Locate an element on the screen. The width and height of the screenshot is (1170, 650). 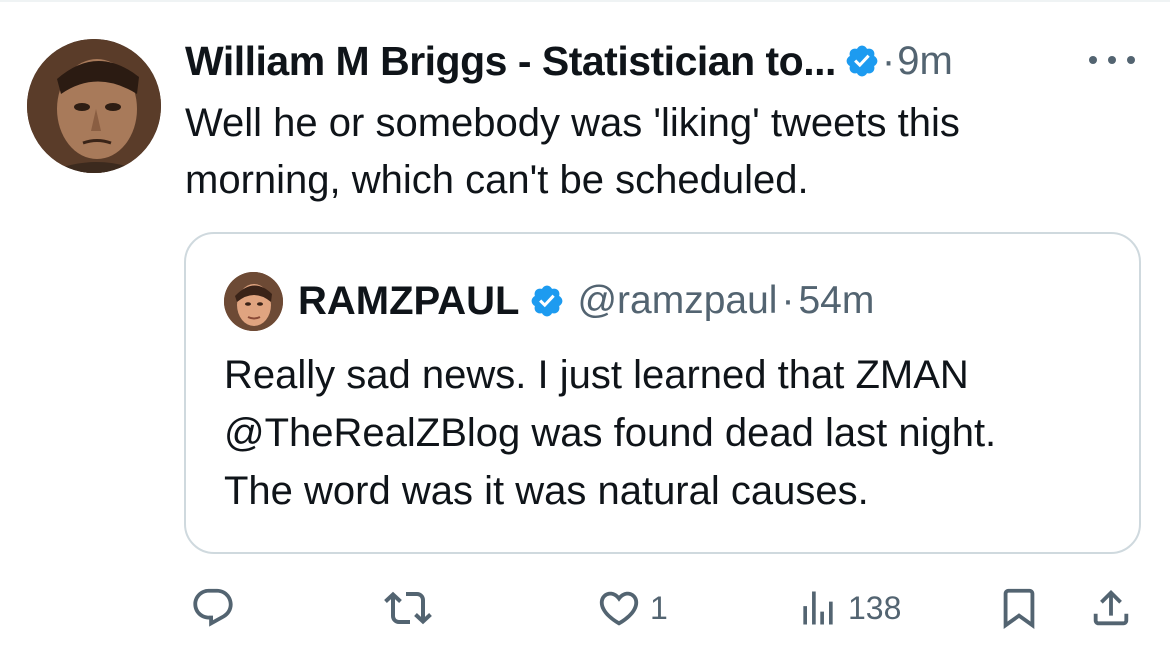
views-count: 138 is located at coordinates (875, 607).